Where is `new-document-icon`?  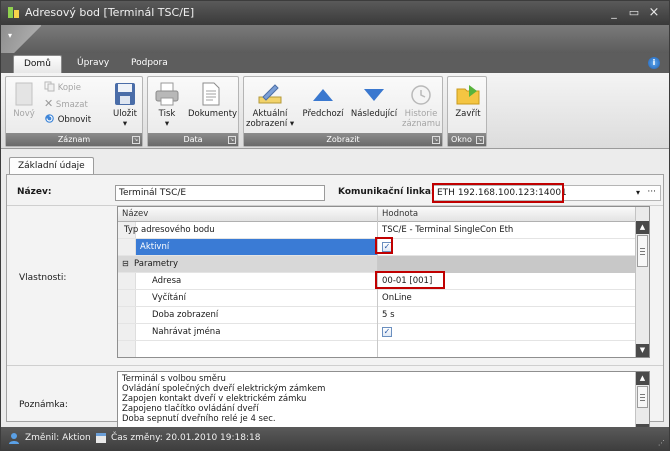 new-document-icon is located at coordinates (24, 94).